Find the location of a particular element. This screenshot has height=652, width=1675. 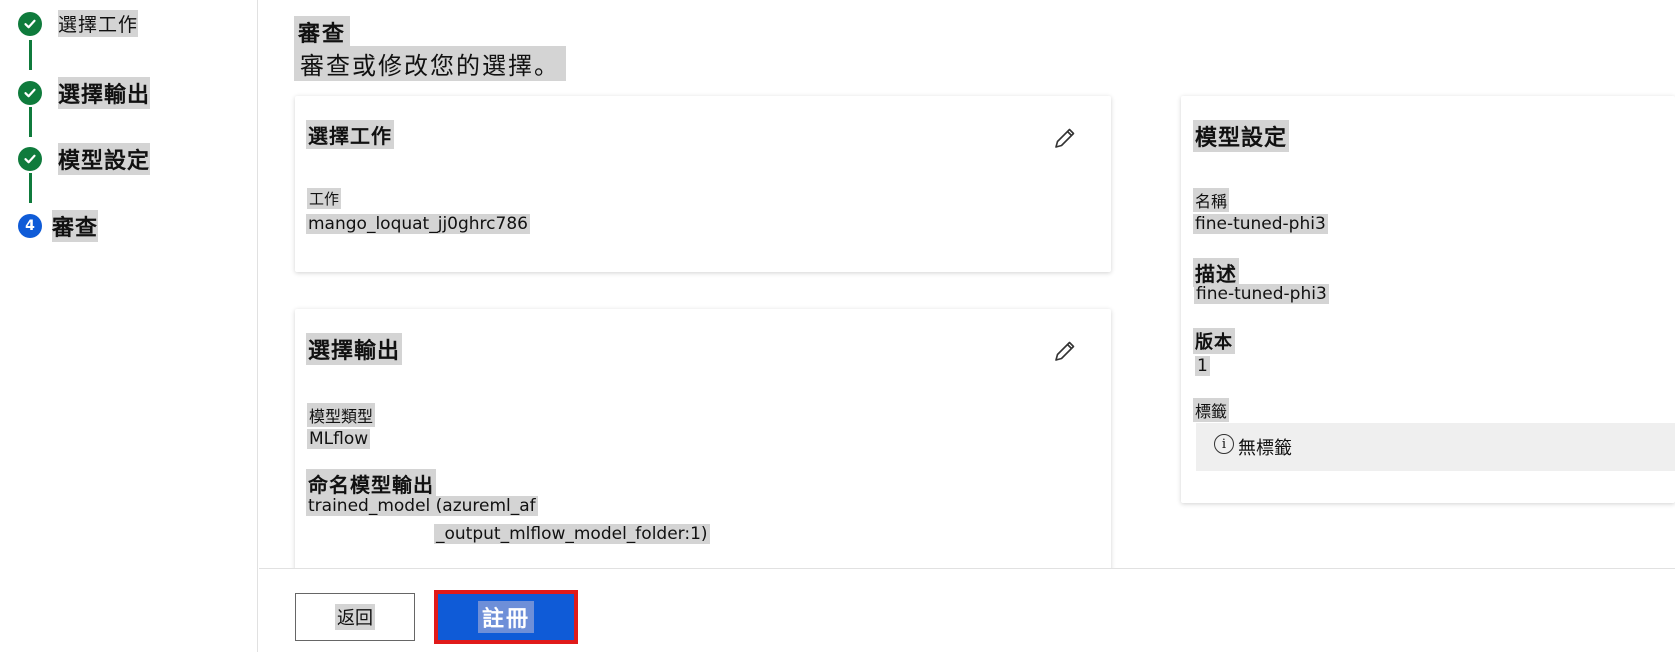

step-model-settings: 模型設定 is located at coordinates (84, 159).